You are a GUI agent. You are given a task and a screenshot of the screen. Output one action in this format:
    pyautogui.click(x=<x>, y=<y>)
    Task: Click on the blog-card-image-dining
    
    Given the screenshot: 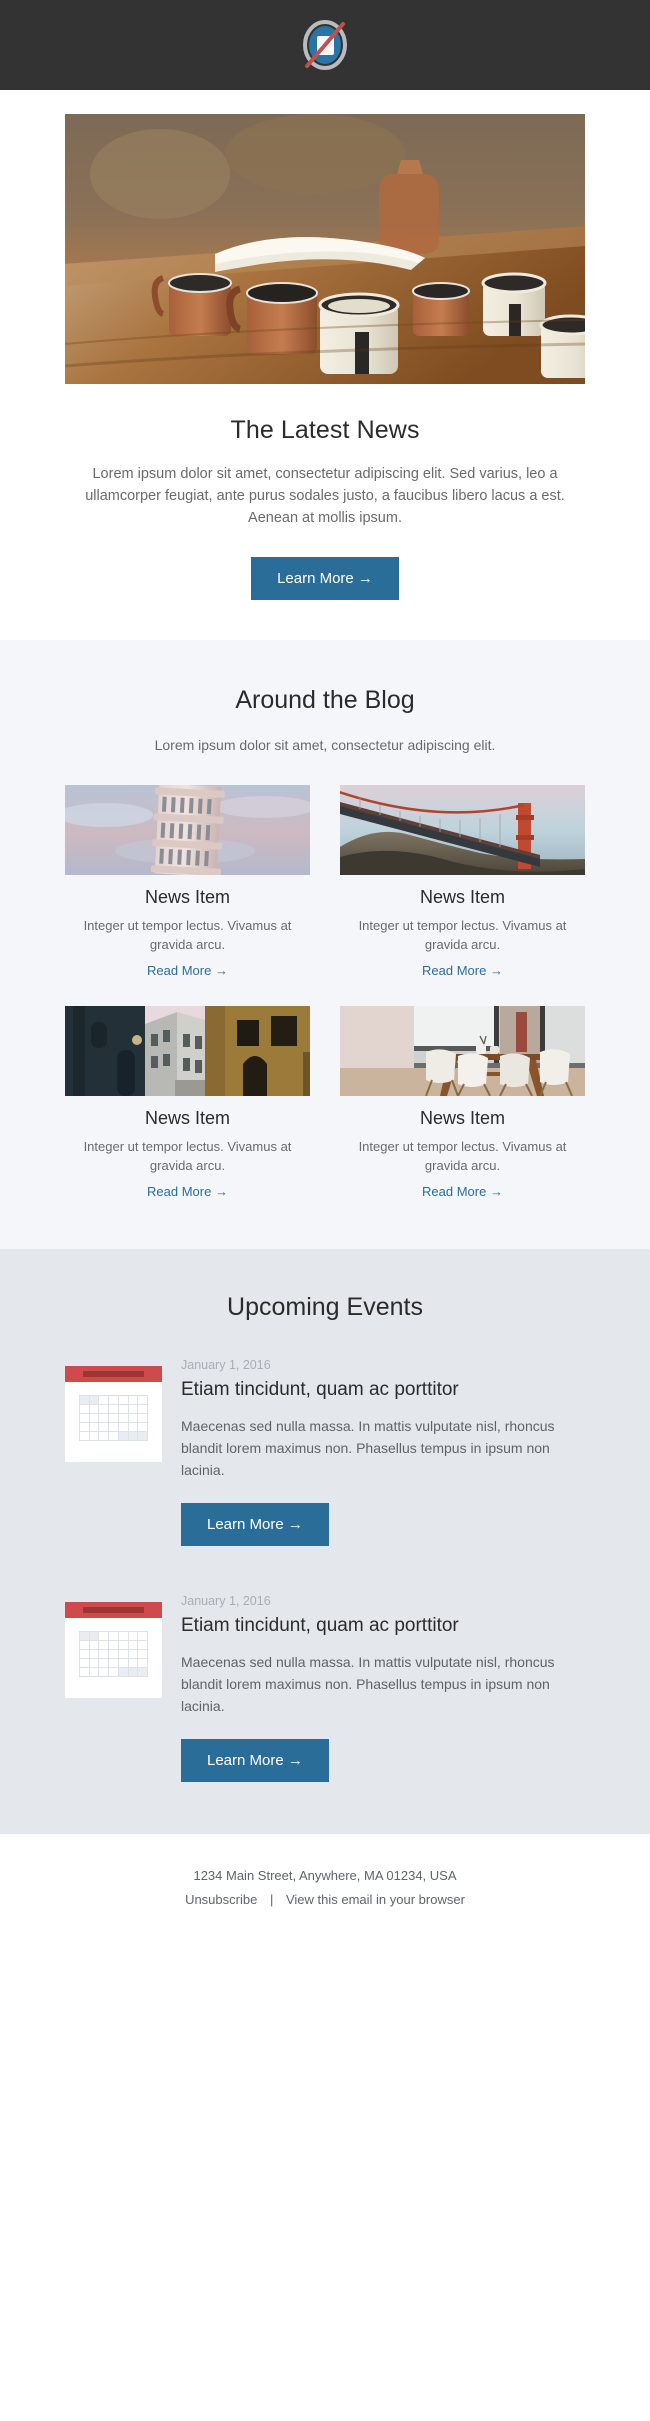 What is the action you would take?
    pyautogui.click(x=462, y=1051)
    